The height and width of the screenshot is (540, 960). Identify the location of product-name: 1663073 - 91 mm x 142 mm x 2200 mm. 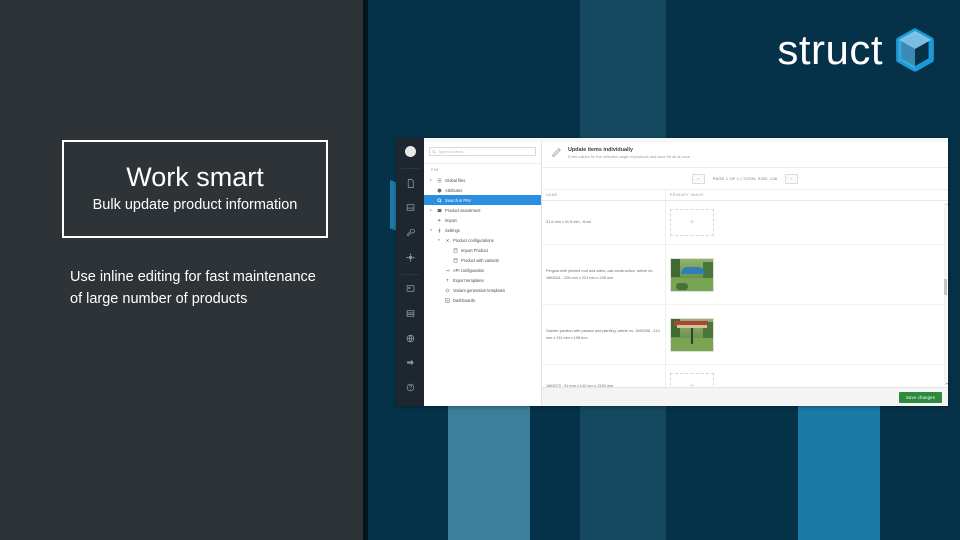
(580, 385).